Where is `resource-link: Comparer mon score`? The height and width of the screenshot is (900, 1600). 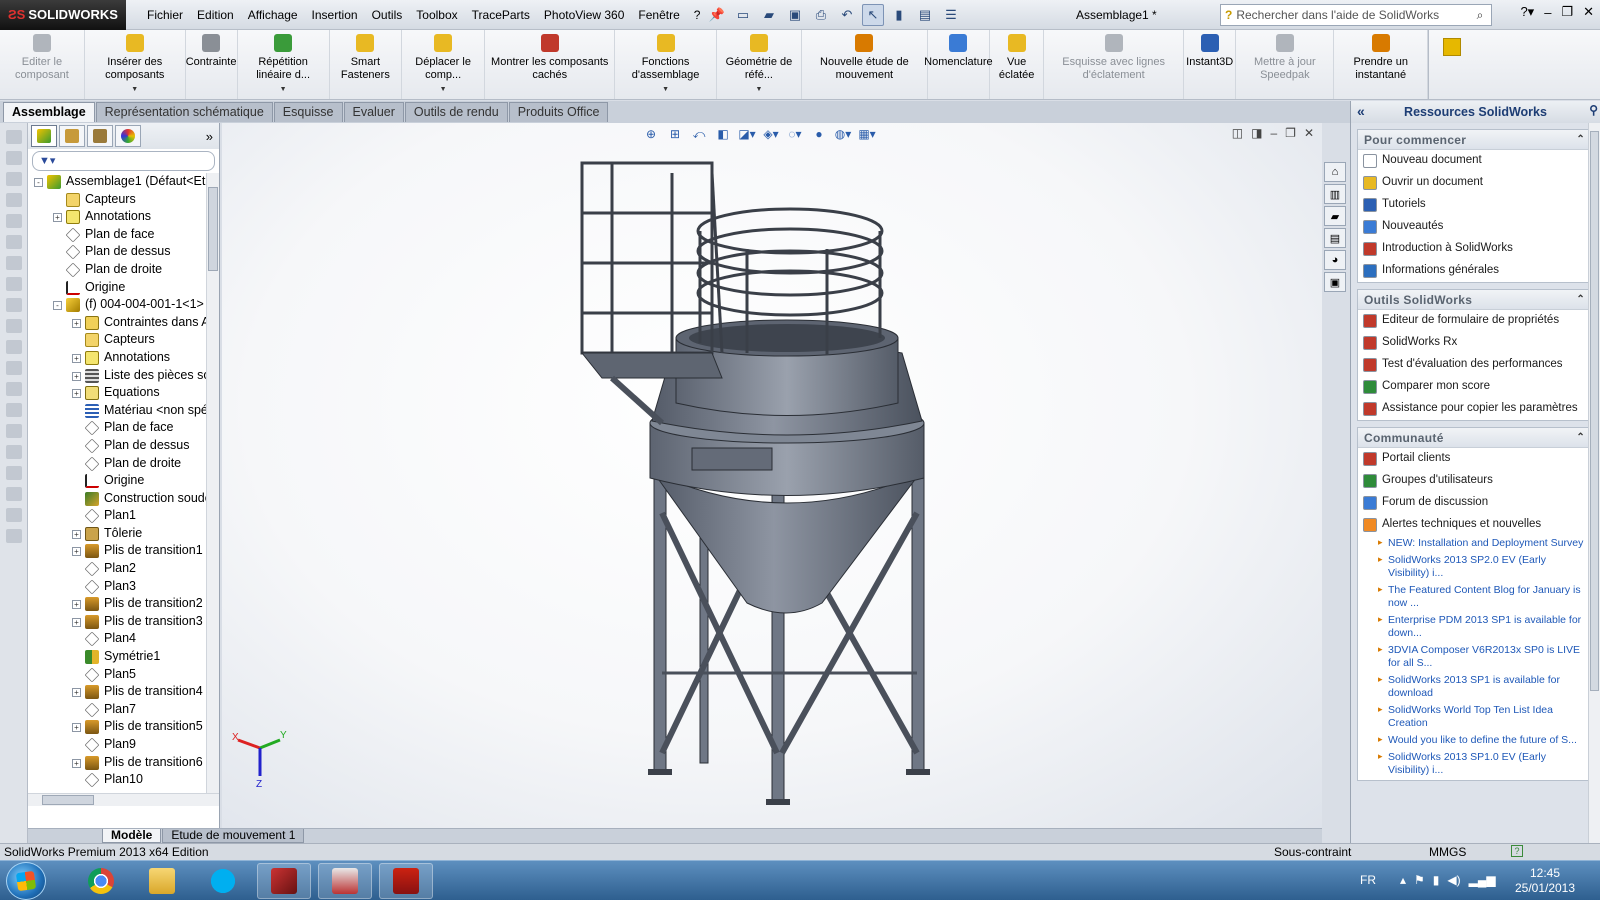 resource-link: Comparer mon score is located at coordinates (1474, 387).